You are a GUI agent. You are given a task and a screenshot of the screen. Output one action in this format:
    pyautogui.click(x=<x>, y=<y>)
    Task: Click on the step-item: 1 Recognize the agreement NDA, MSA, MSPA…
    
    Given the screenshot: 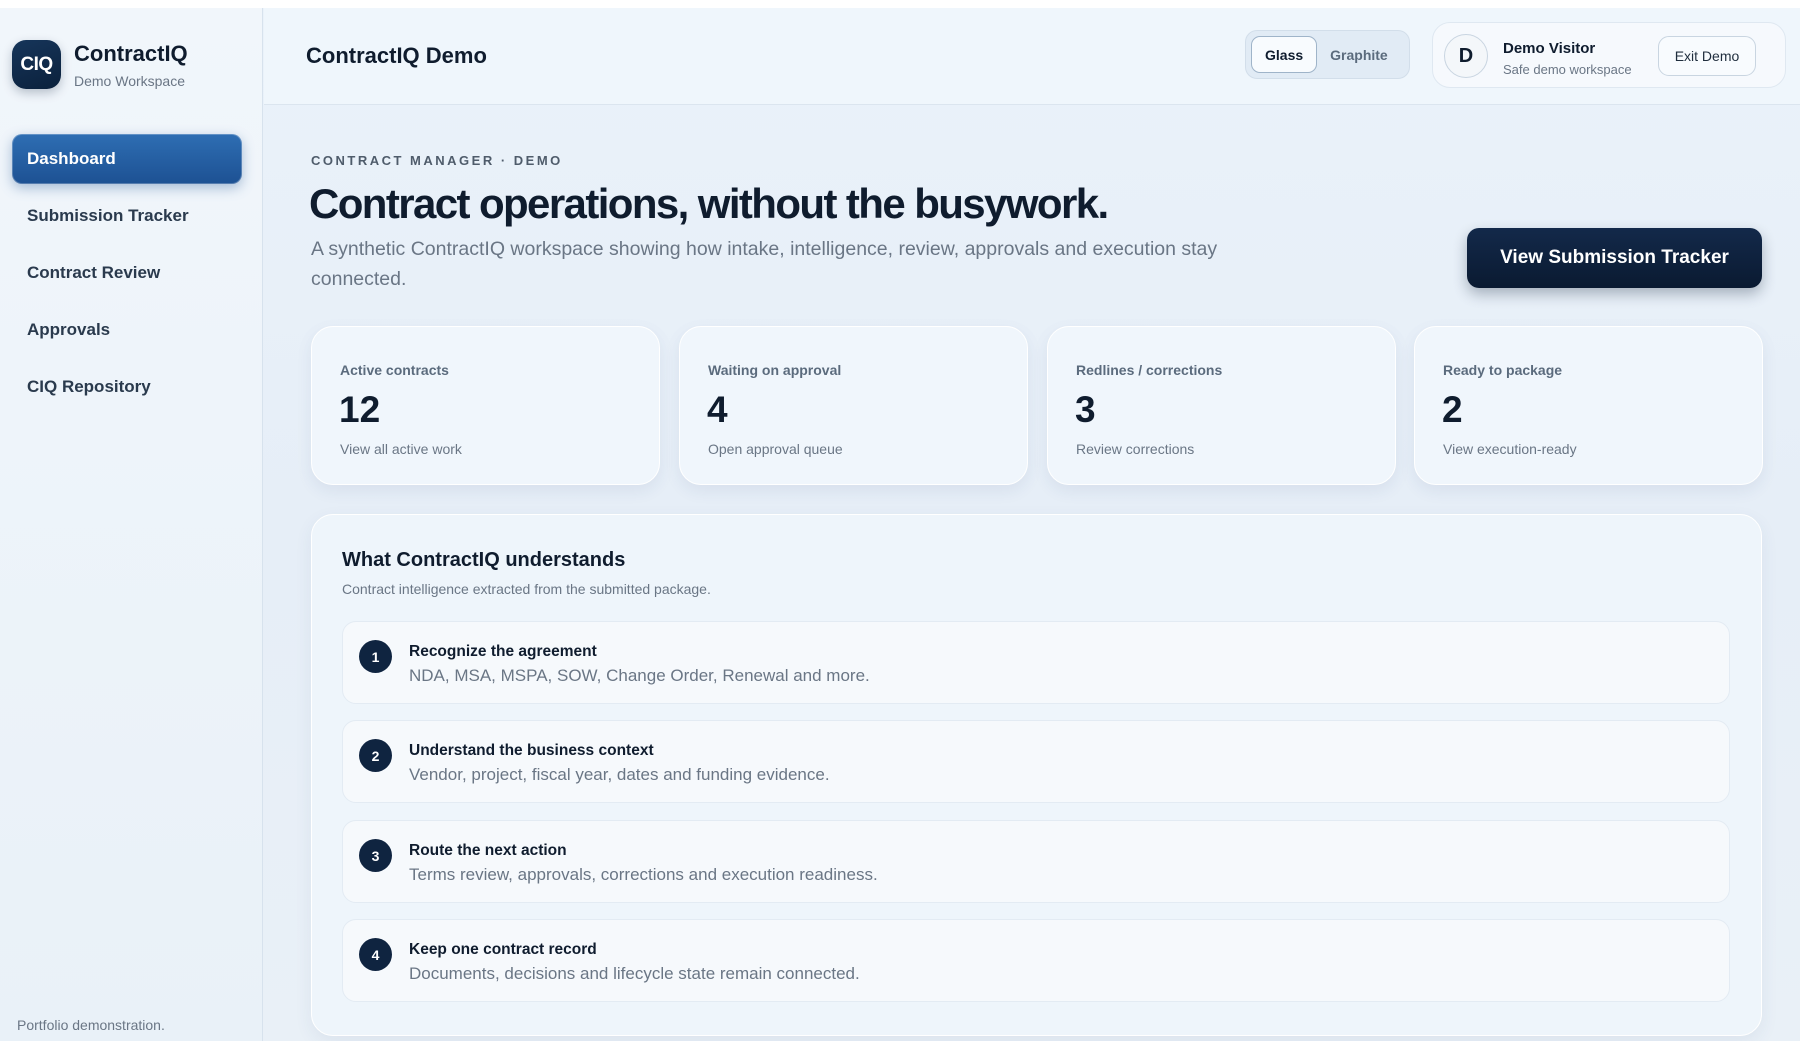 What is the action you would take?
    pyautogui.click(x=1036, y=662)
    